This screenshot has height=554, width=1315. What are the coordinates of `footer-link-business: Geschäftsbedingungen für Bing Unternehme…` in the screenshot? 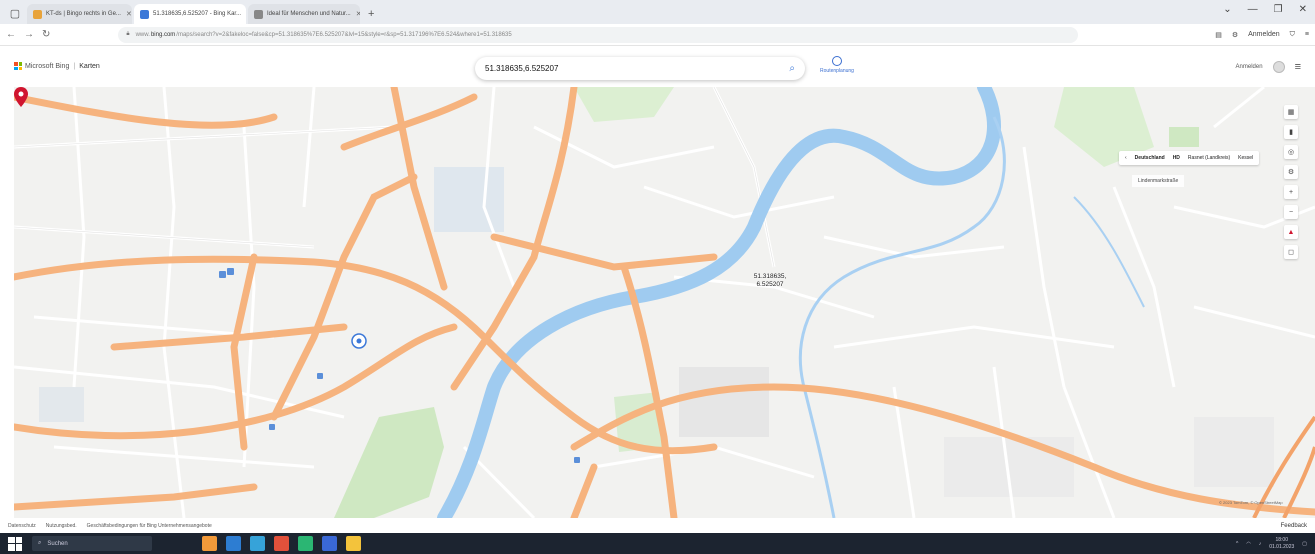 It's located at (149, 526).